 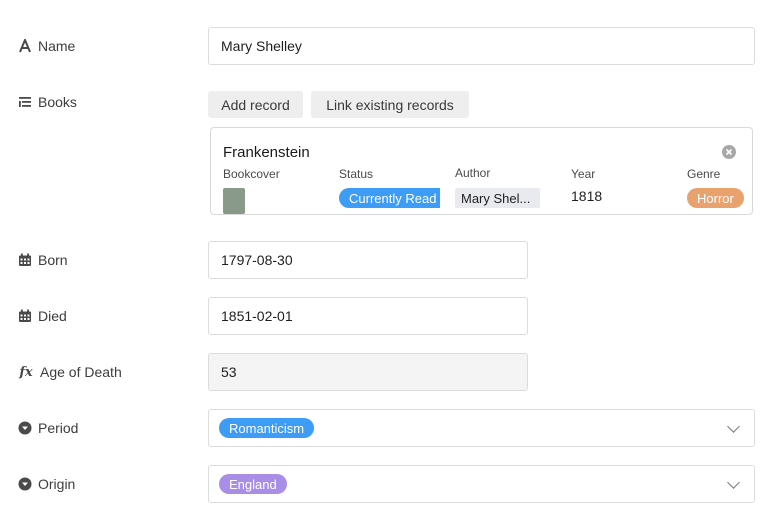 I want to click on age-of-death-value: 53, so click(x=229, y=372).